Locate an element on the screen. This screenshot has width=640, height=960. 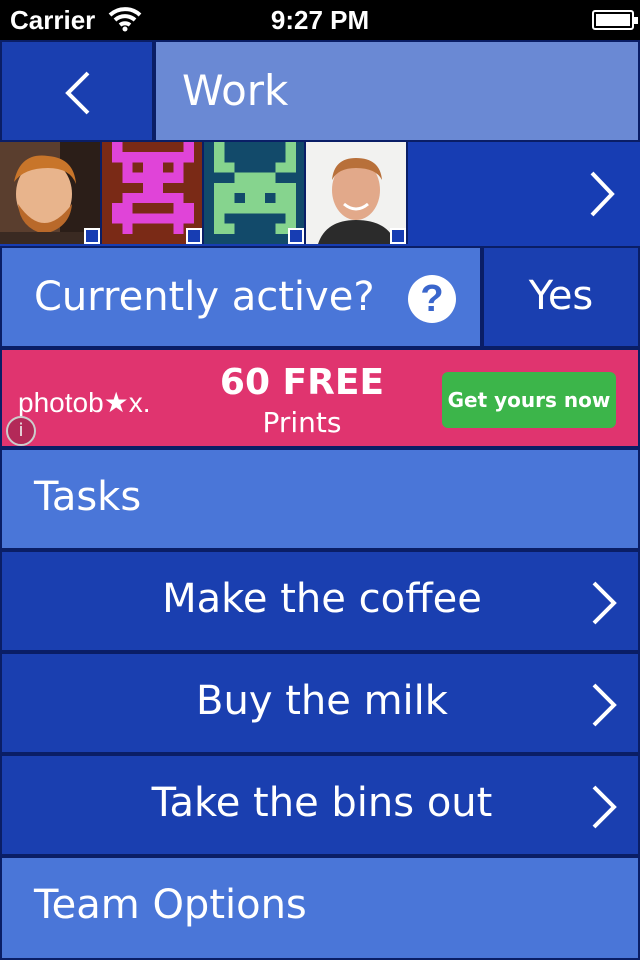
task-row: Make the coffee is located at coordinates (320, 601).